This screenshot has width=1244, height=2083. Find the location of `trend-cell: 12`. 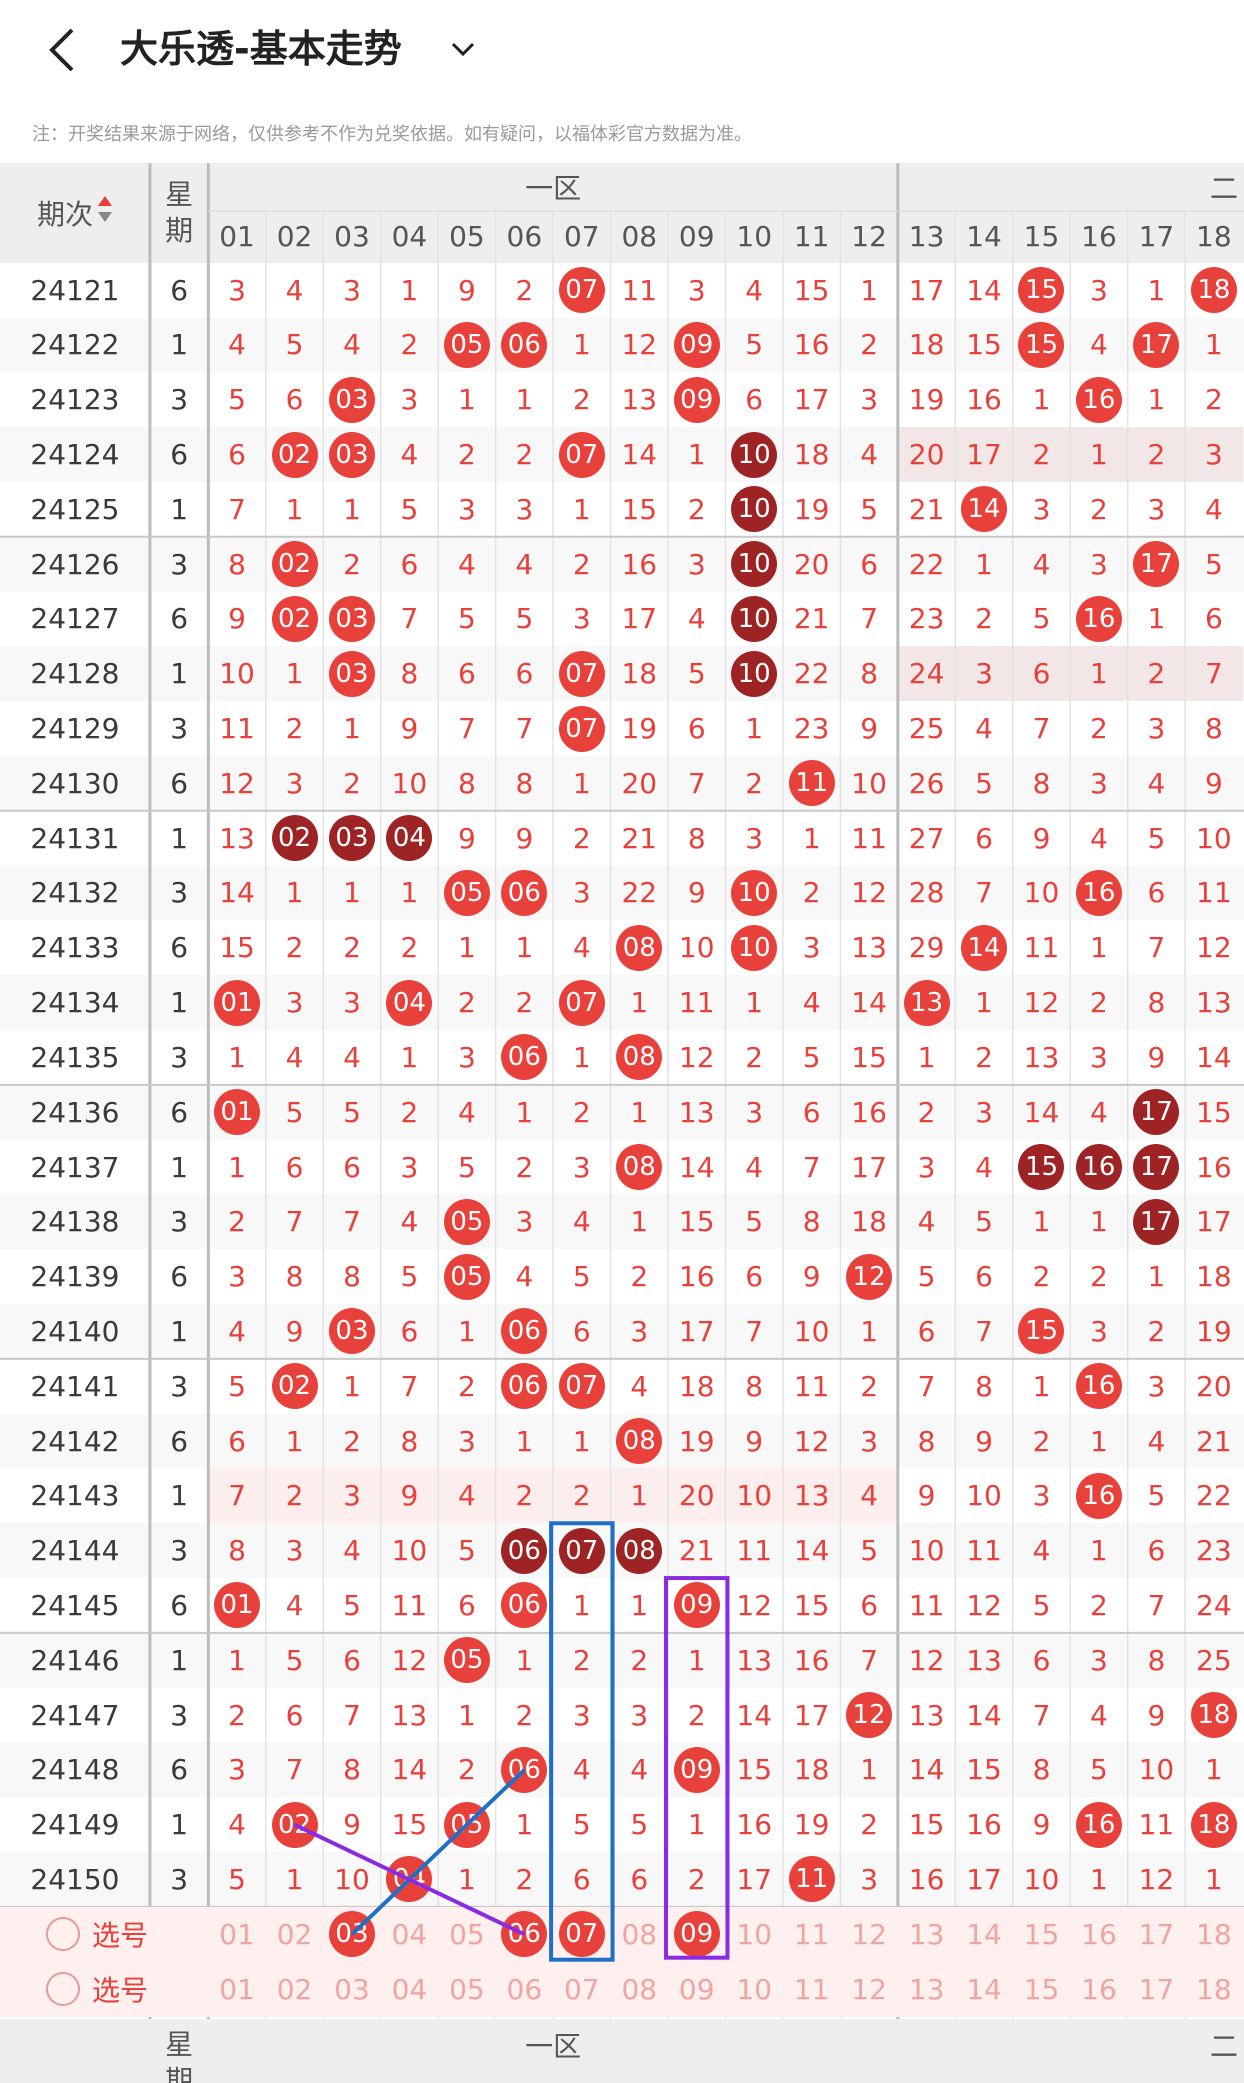

trend-cell: 12 is located at coordinates (868, 1715).